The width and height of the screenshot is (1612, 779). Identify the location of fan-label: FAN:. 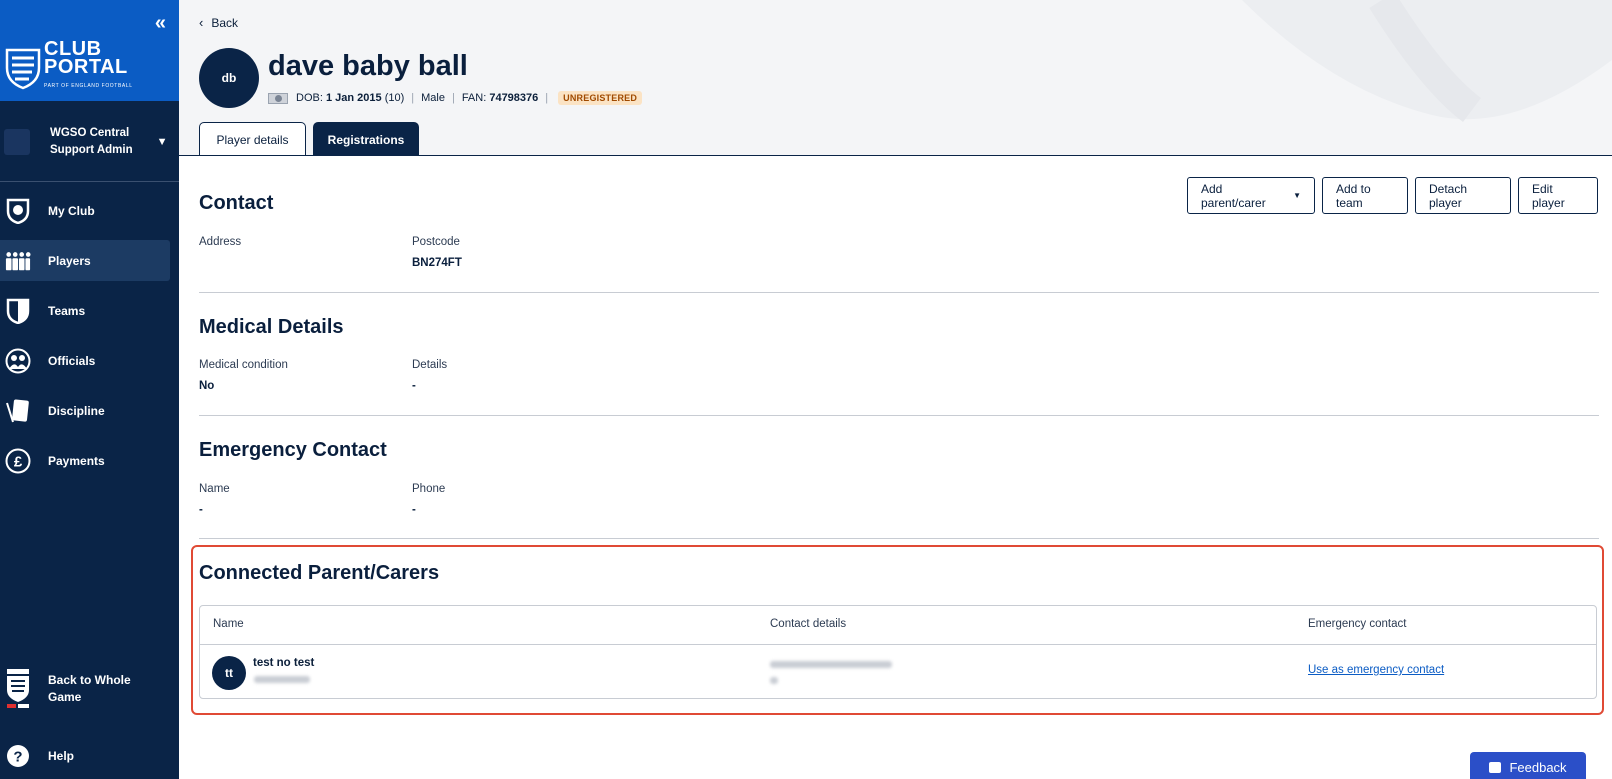
(474, 98).